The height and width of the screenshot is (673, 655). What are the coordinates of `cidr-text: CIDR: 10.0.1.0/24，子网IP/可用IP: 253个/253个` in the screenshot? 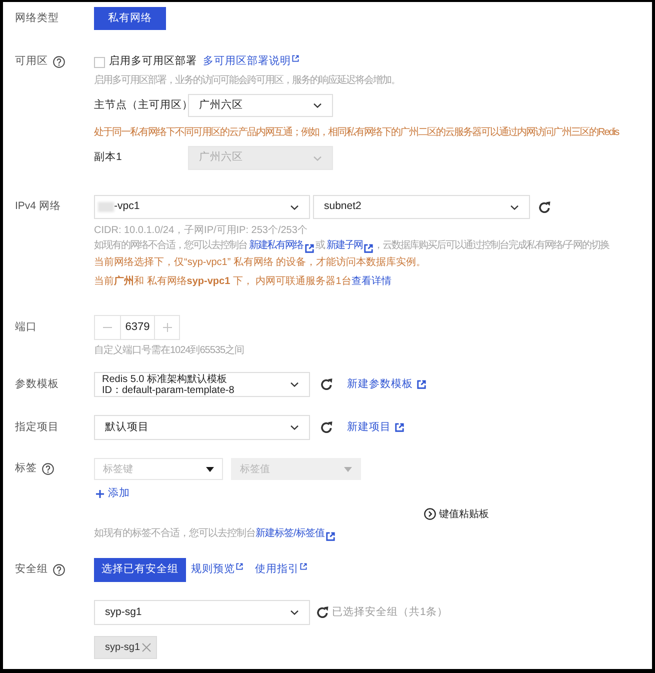 It's located at (201, 231).